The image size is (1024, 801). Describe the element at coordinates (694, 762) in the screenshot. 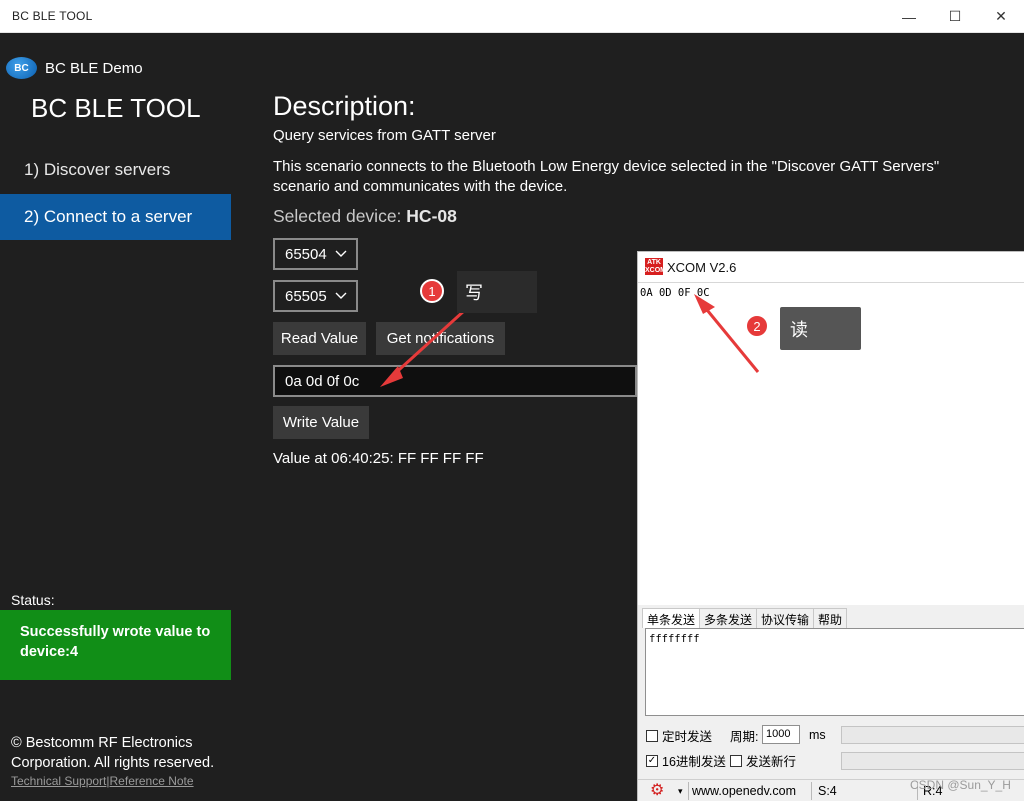

I see `hex-send-label: 16进制发送` at that location.